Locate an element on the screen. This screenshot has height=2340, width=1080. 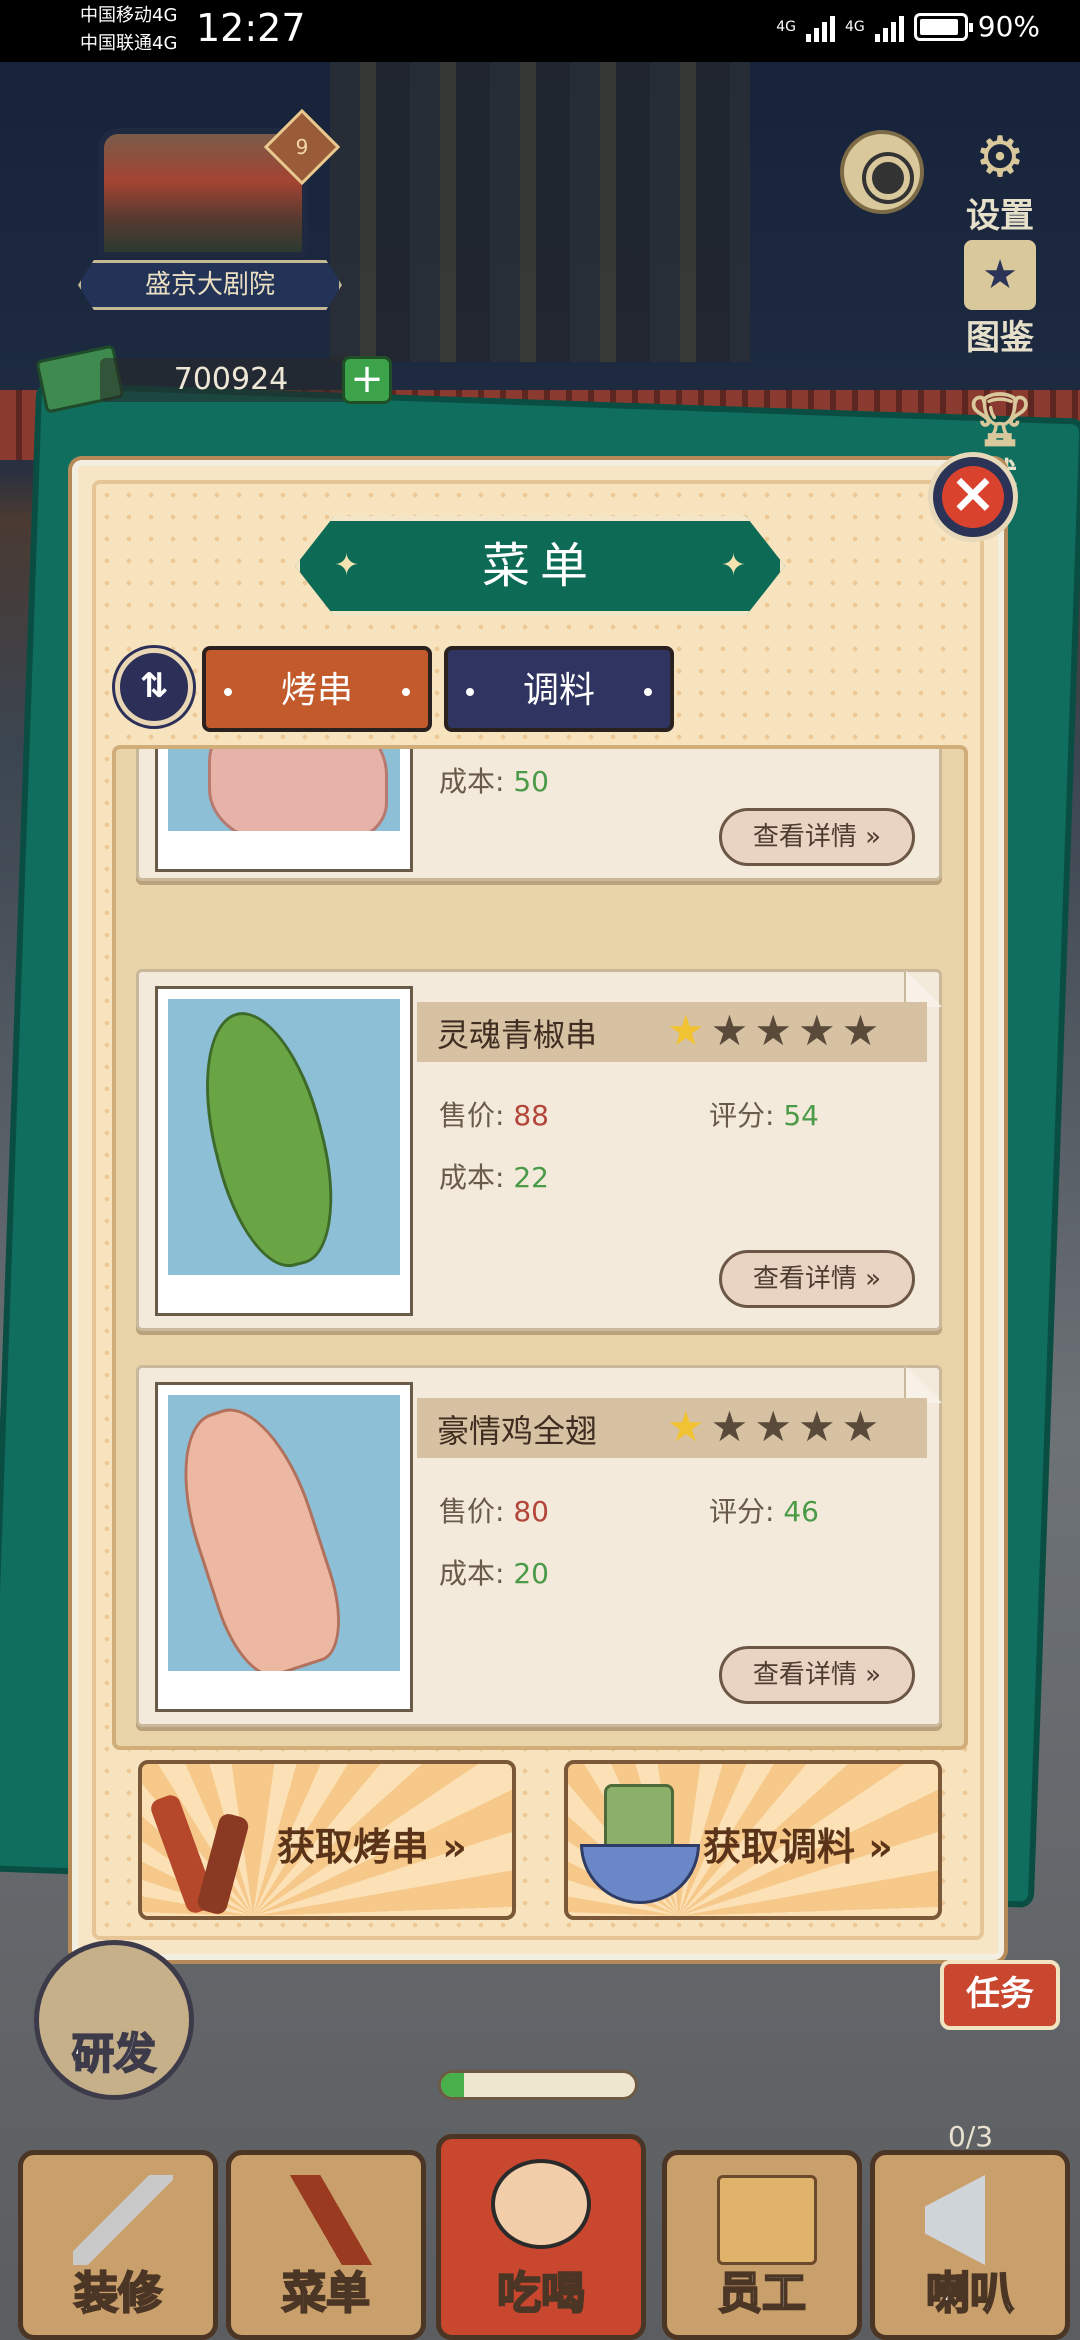
bottom-nav: 装修 菜单 吃喝 员工 喇叭 is located at coordinates (540, 2237).